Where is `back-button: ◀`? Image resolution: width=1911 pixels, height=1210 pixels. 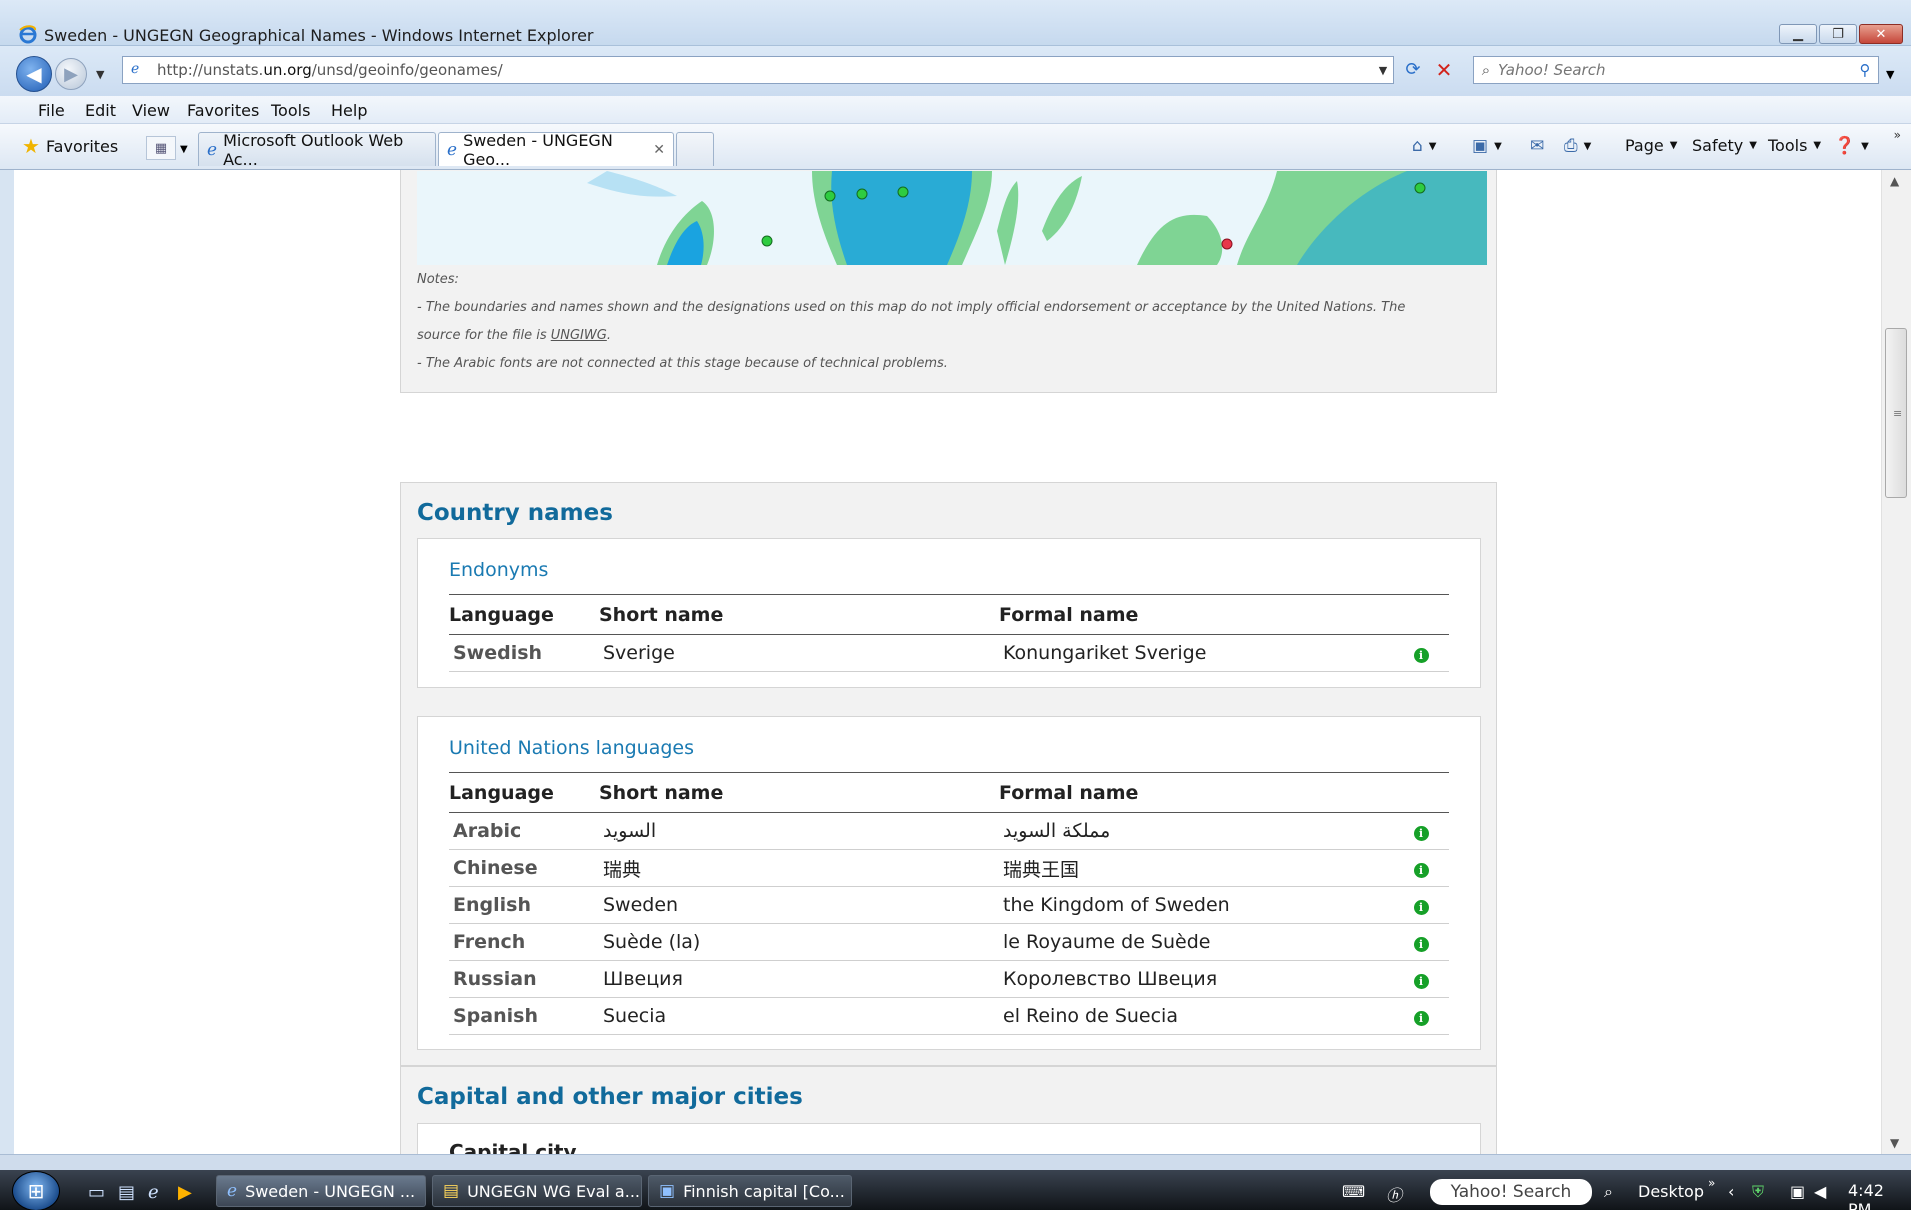 back-button: ◀ is located at coordinates (34, 74).